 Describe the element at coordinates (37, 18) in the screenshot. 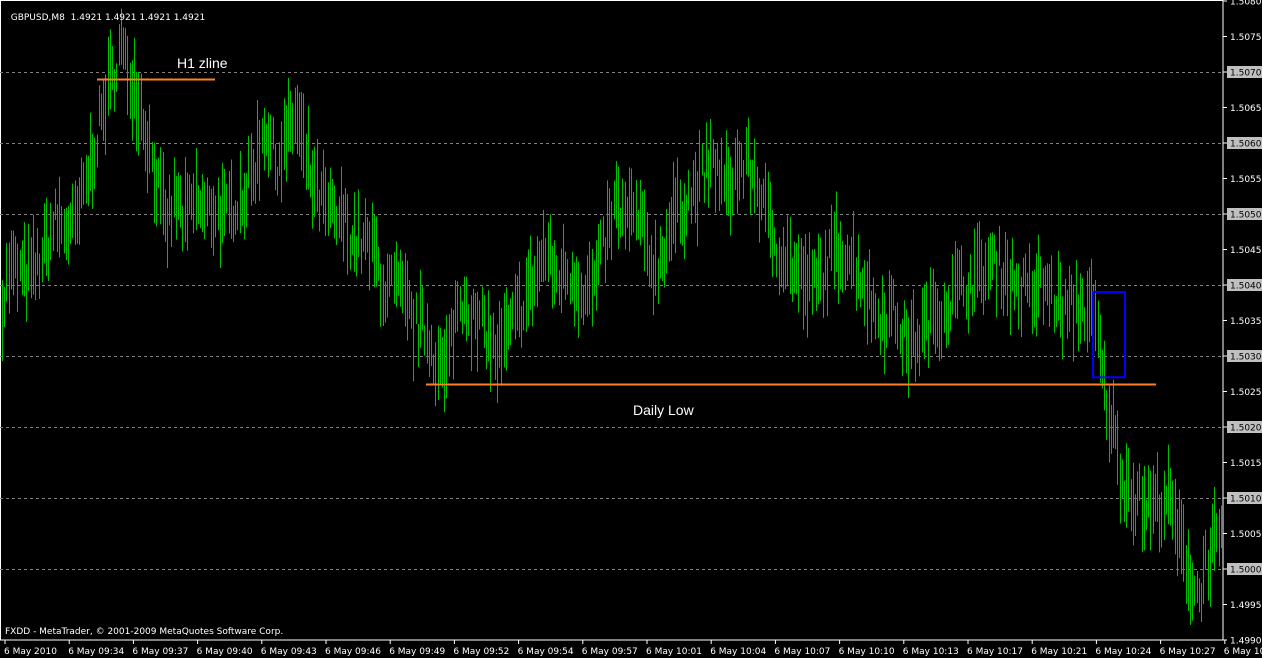

I see `symbol-label: GBPUSD,M8` at that location.